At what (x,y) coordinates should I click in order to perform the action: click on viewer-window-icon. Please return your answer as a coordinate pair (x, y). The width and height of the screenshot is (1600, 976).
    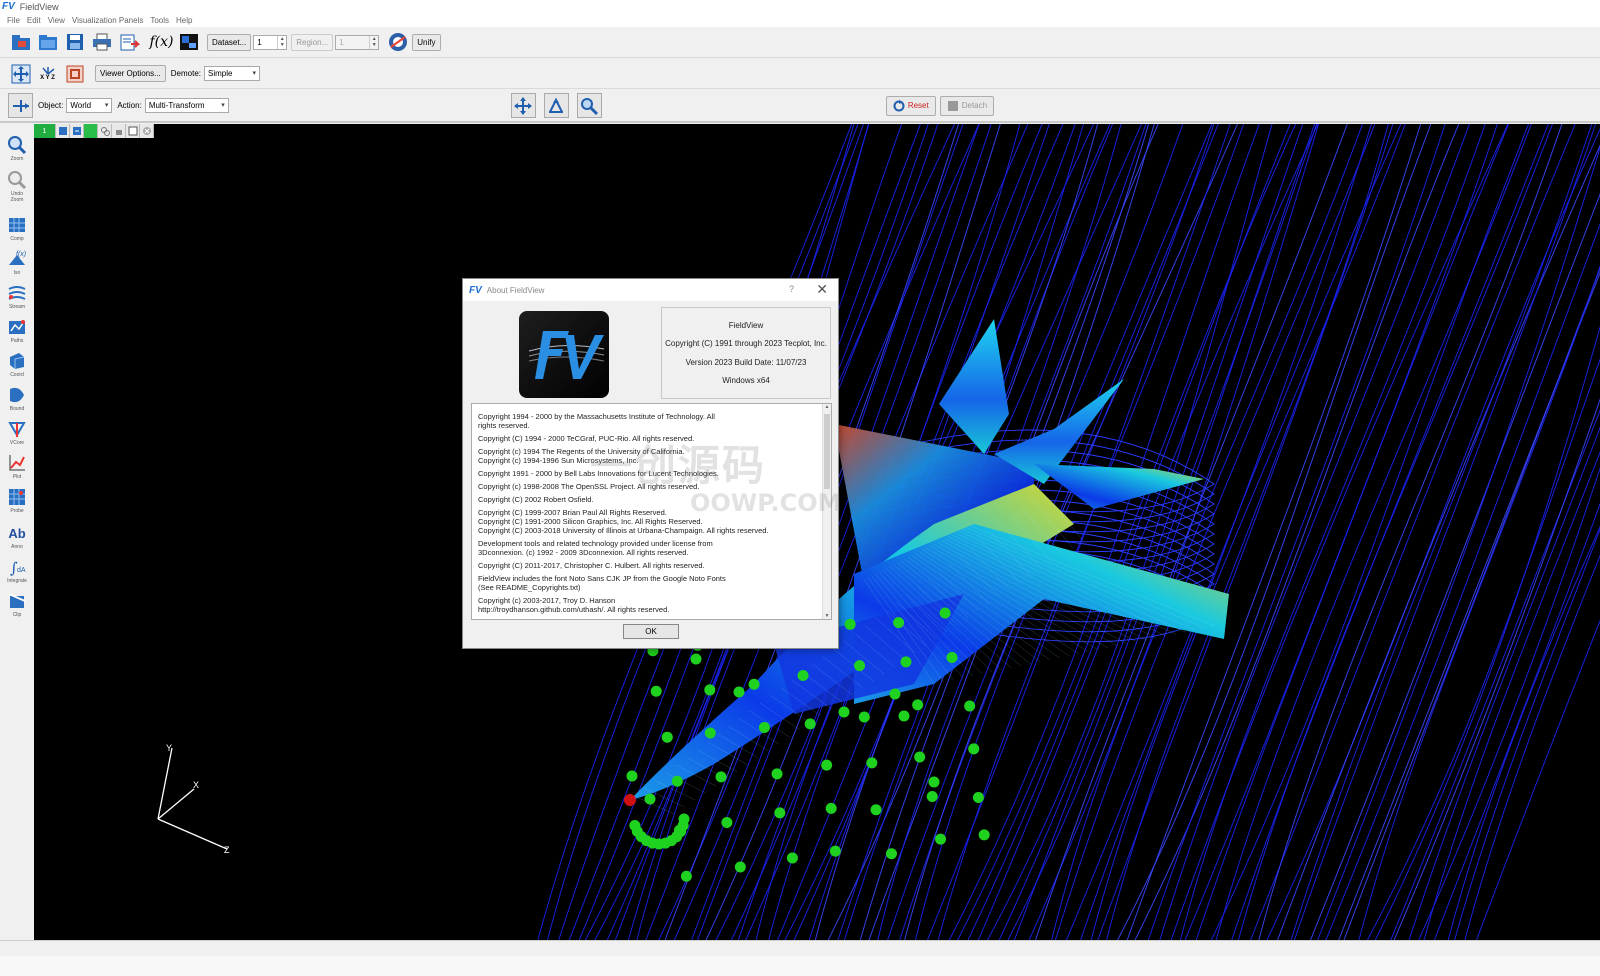
    Looking at the image, I should click on (133, 131).